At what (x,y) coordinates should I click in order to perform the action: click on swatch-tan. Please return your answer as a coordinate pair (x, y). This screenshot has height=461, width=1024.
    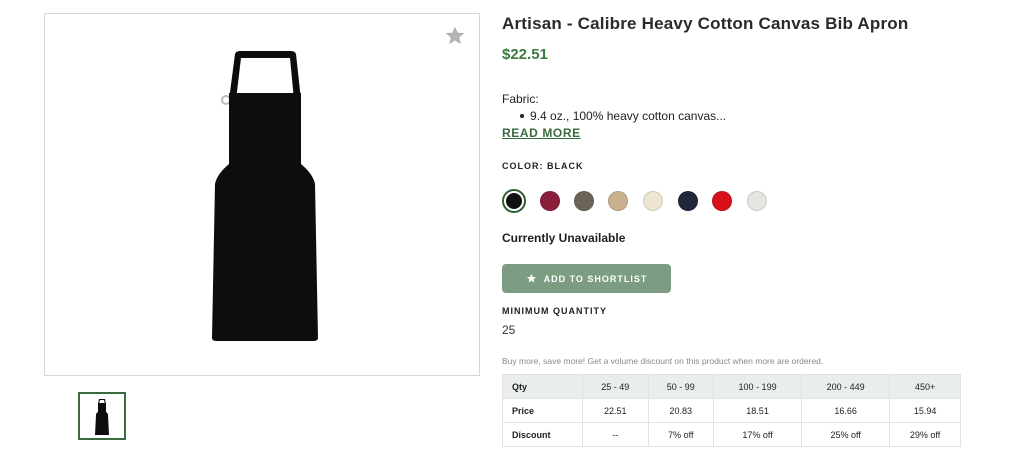
    Looking at the image, I should click on (618, 201).